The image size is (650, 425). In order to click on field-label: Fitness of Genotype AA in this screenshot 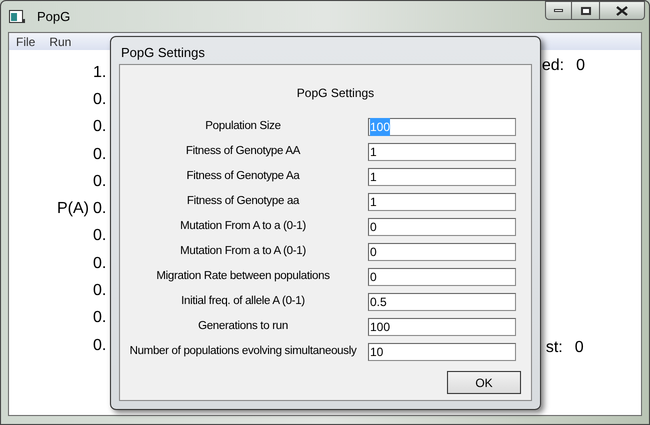, I will do `click(243, 152)`.